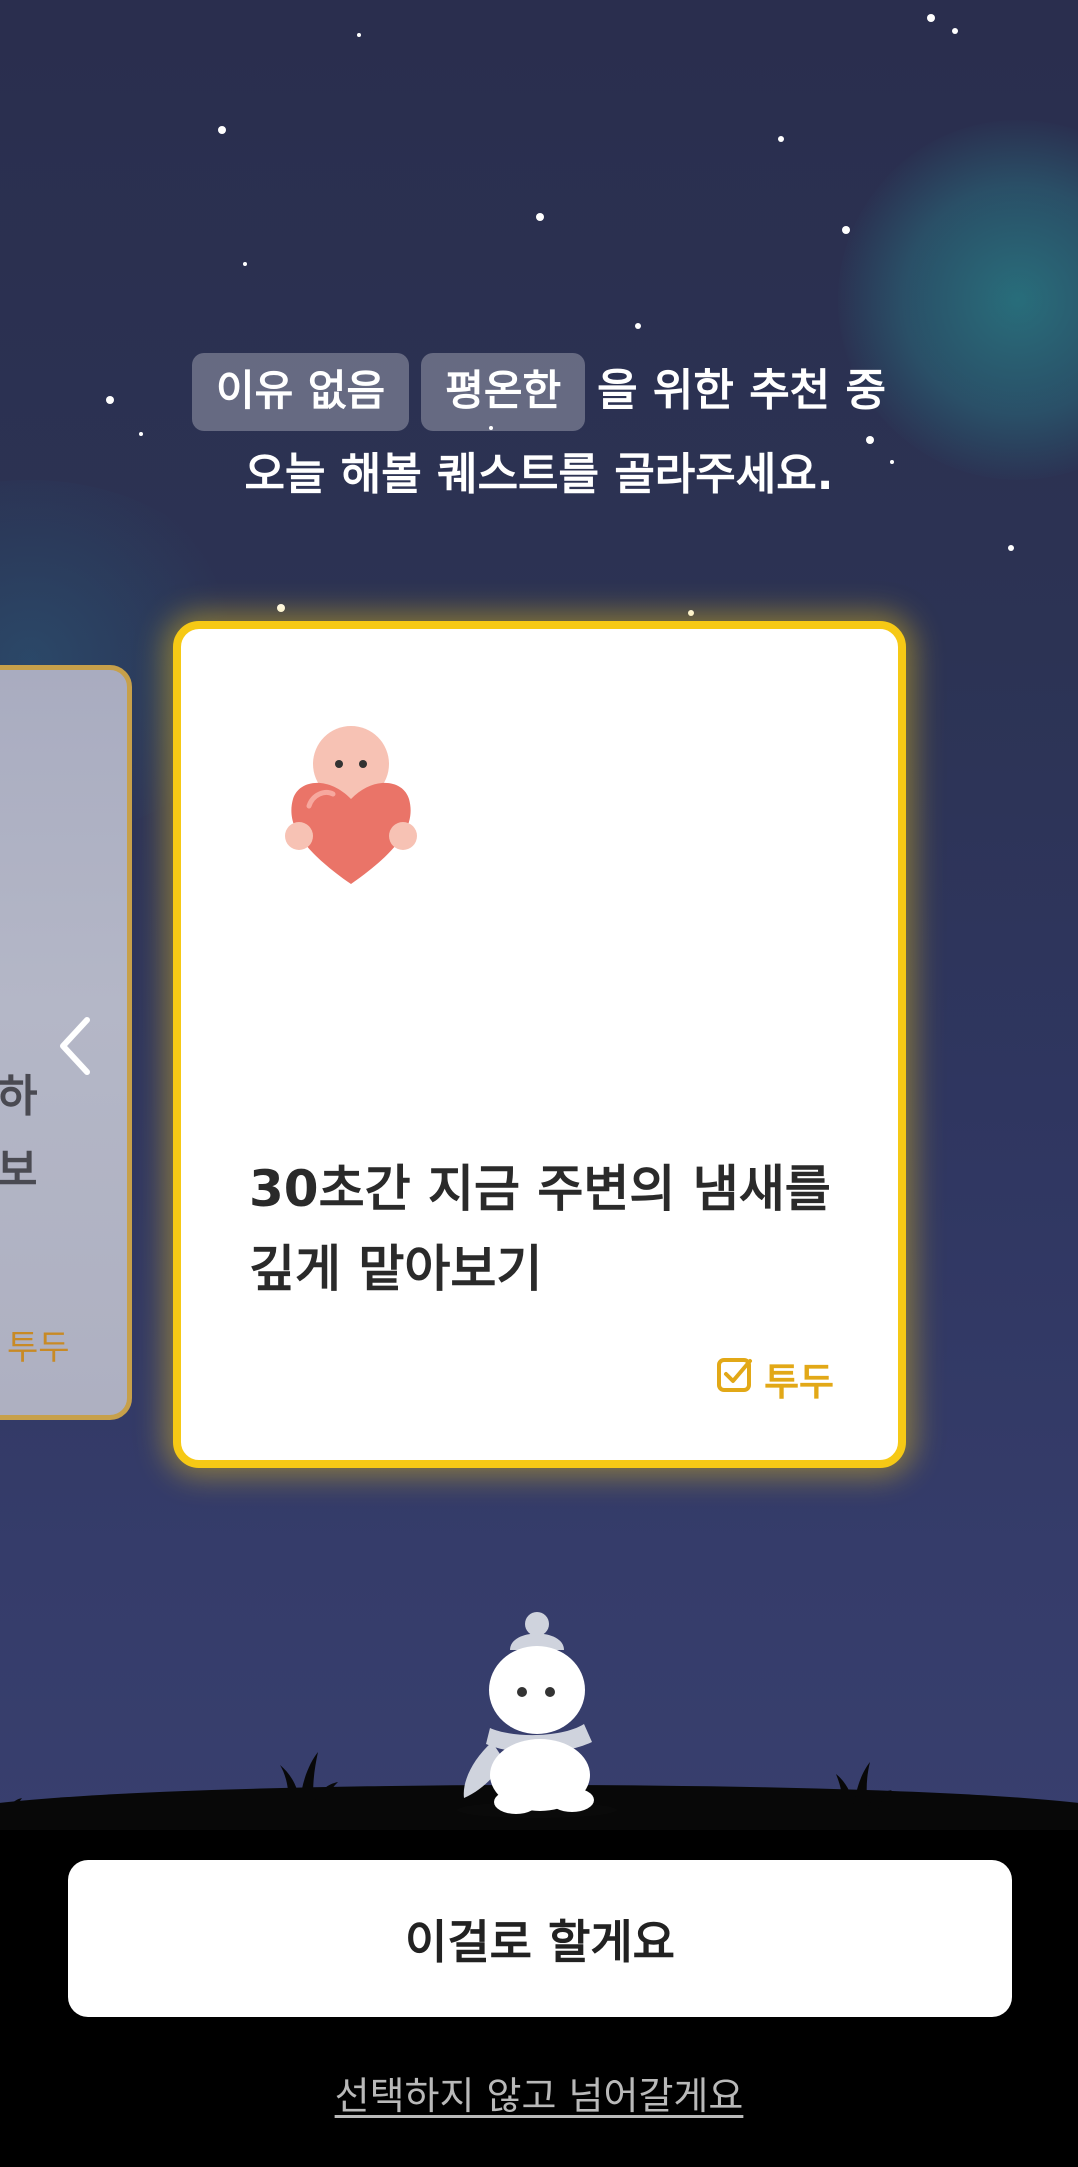  What do you see at coordinates (539, 2092) in the screenshot?
I see `skip-link: 선택하지 않고 넘어갈게요` at bounding box center [539, 2092].